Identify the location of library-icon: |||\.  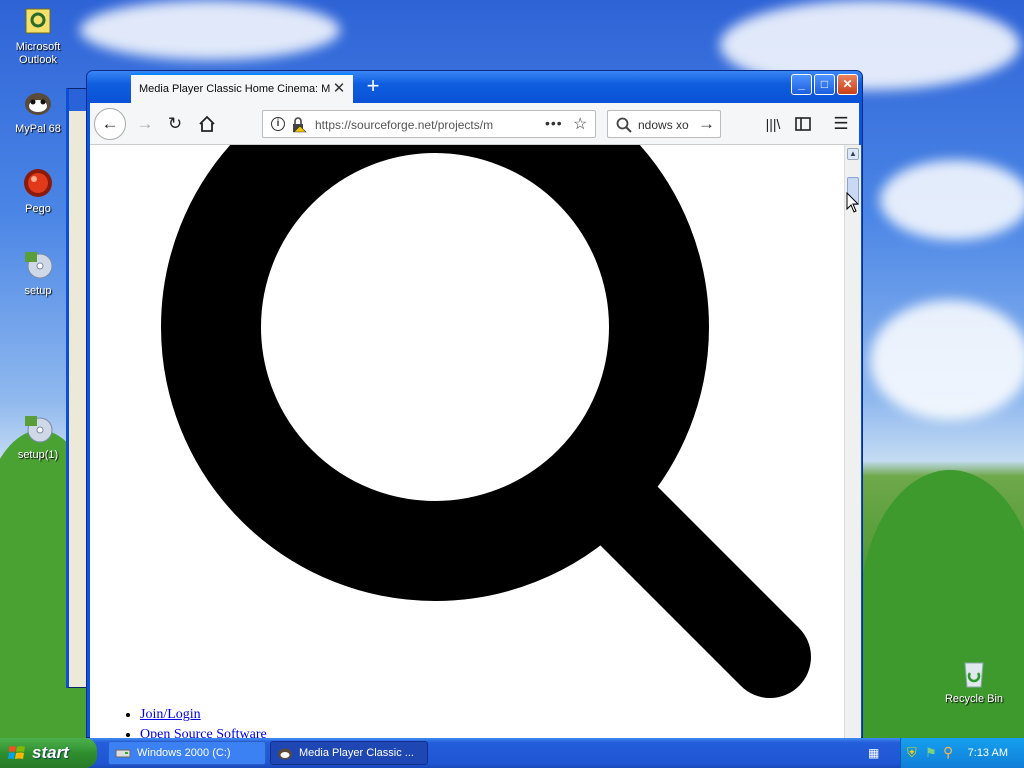
(773, 124).